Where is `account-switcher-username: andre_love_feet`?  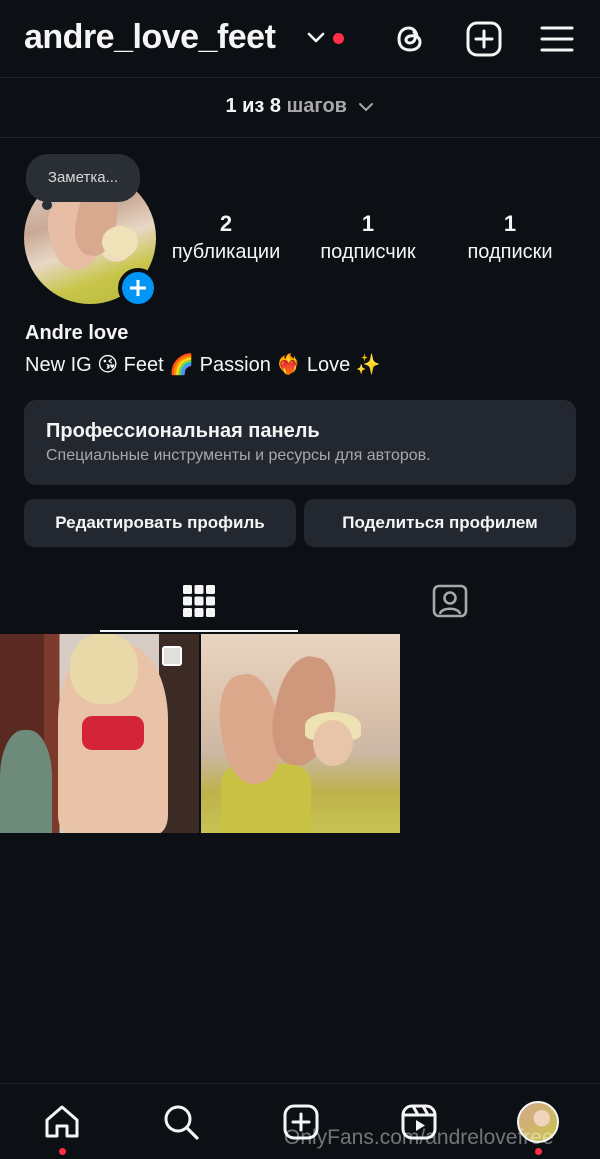 account-switcher-username: andre_love_feet is located at coordinates (150, 37).